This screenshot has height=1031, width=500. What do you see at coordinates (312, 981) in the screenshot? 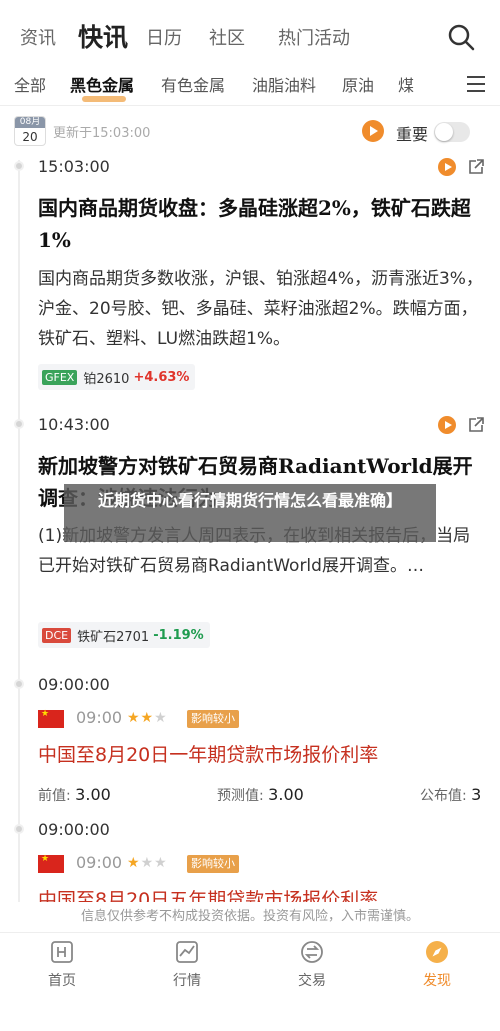
I see `nav-trade-label: 交易` at bounding box center [312, 981].